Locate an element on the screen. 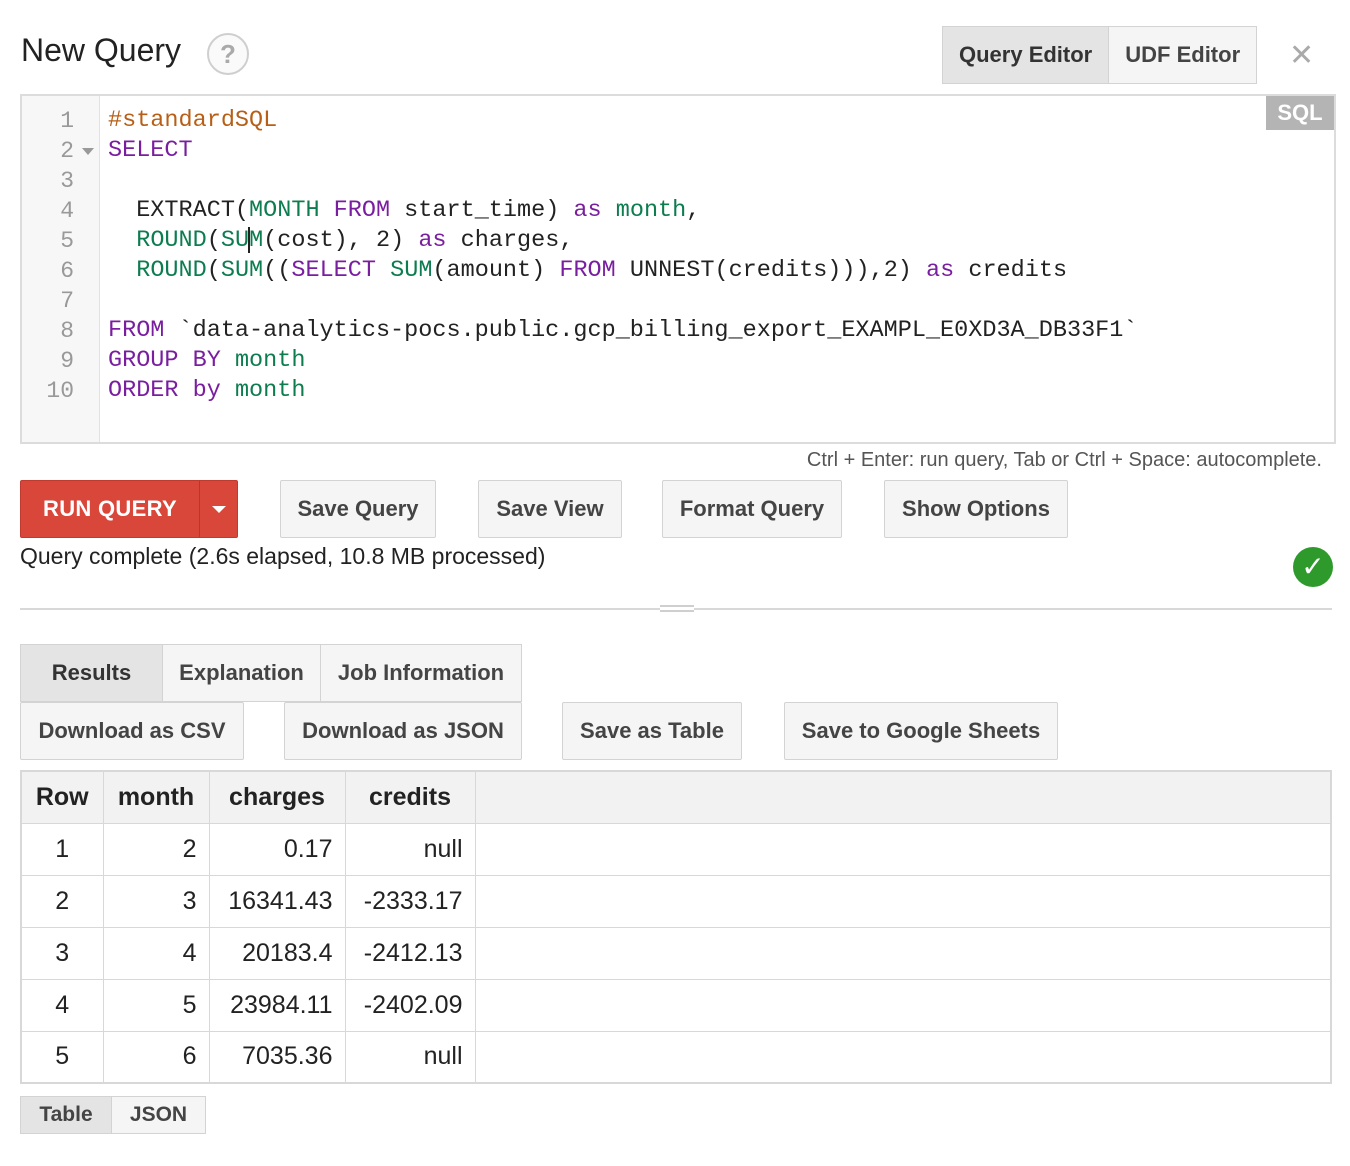  code-line: SELECT is located at coordinates (150, 150).